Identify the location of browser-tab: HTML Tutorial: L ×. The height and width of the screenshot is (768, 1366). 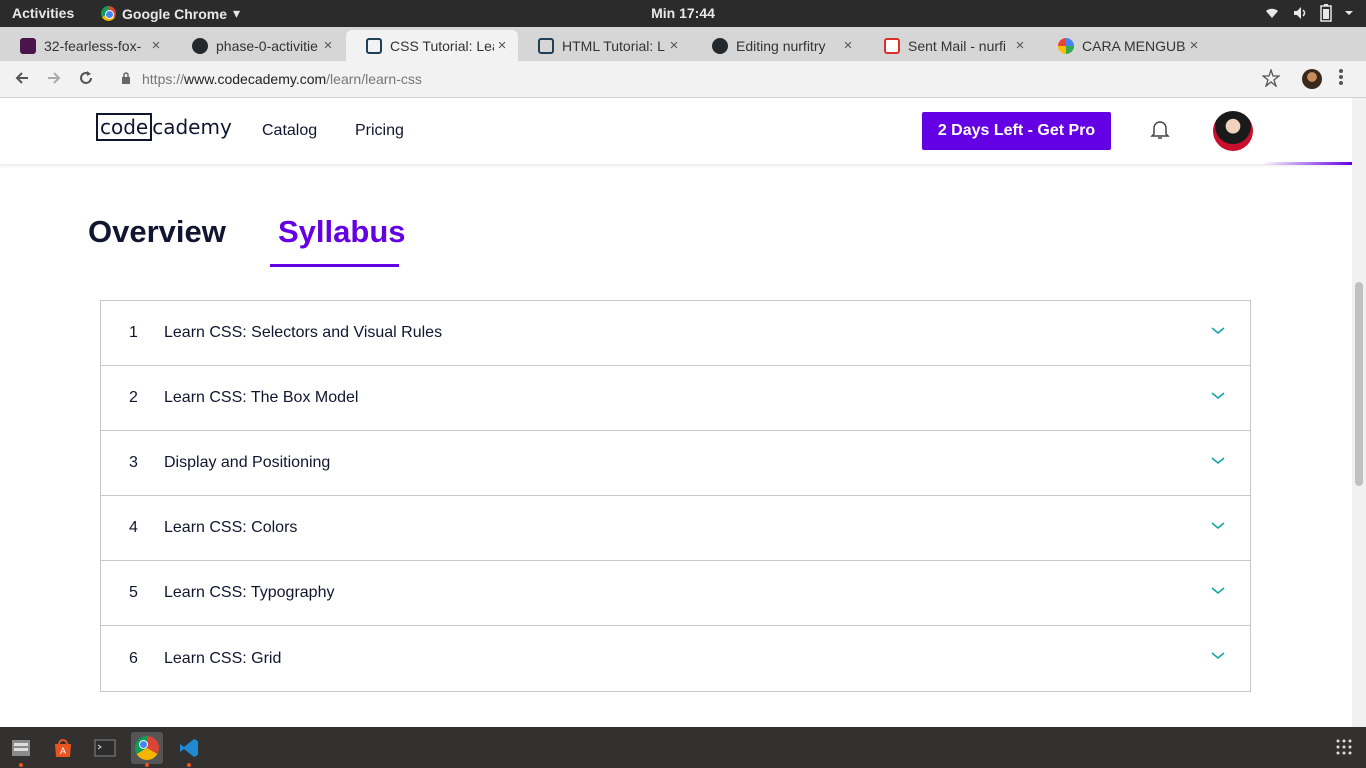
(604, 45).